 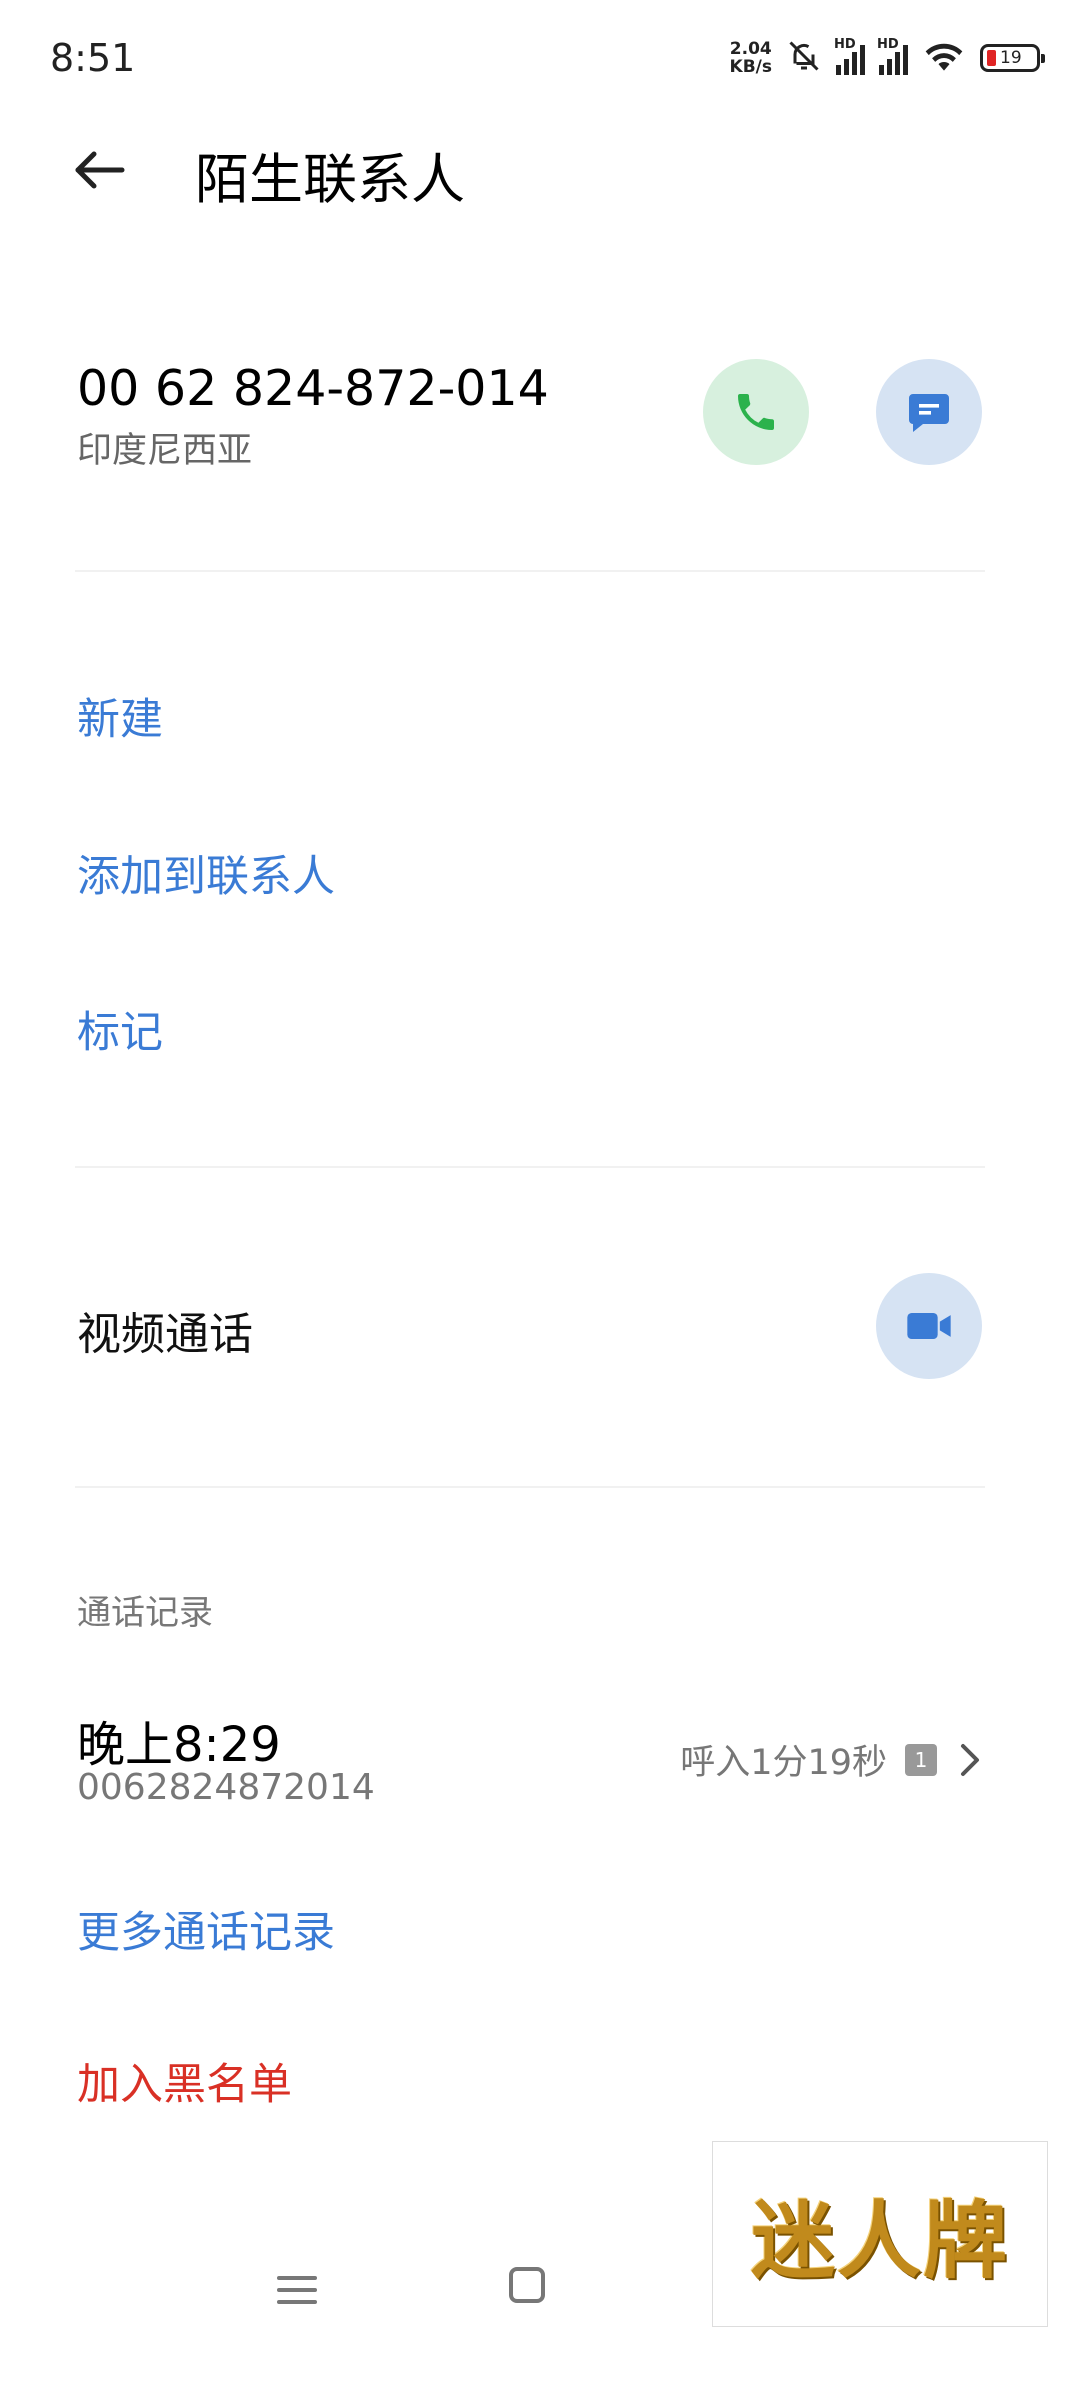 I want to click on back-button, so click(x=100, y=170).